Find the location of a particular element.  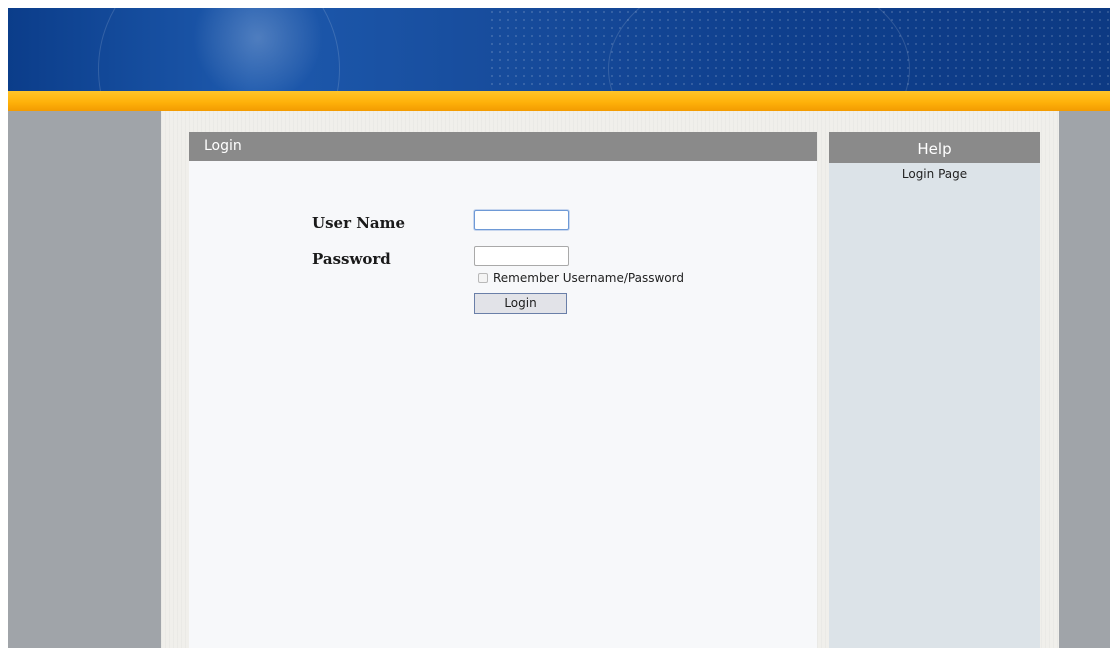

remember-row: Remember Username/Password is located at coordinates (581, 278).